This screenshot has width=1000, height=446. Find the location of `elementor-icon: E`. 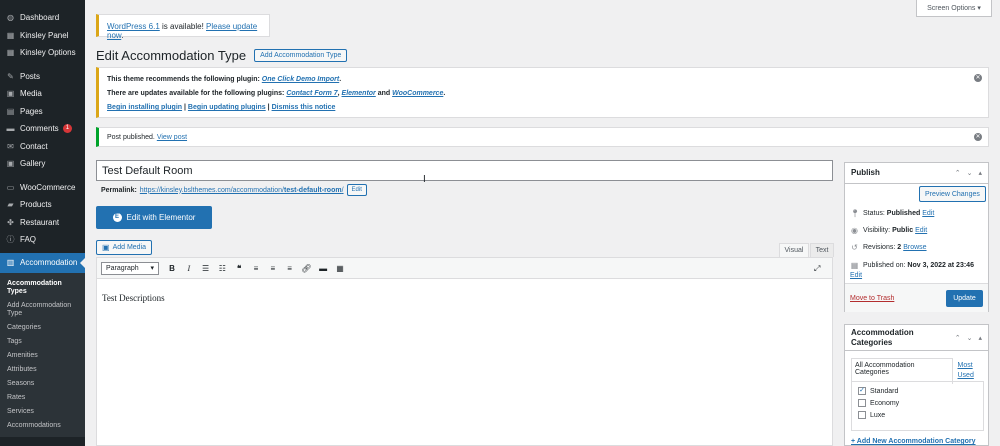

elementor-icon: E is located at coordinates (117, 217).